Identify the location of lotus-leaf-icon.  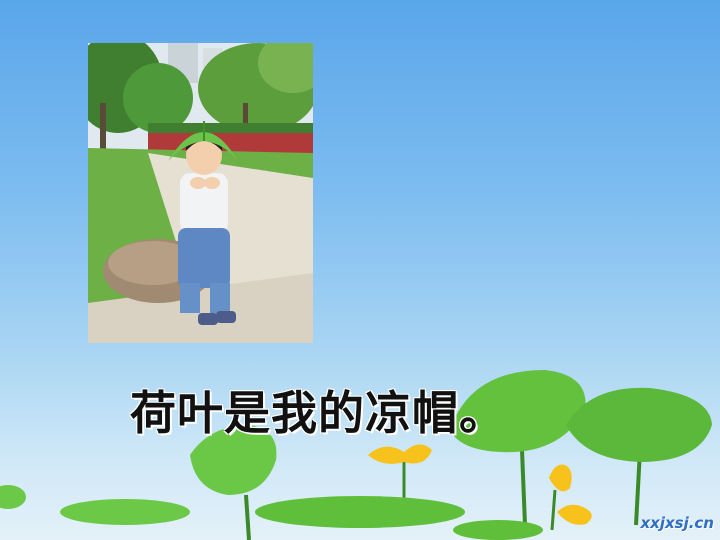
(639, 424).